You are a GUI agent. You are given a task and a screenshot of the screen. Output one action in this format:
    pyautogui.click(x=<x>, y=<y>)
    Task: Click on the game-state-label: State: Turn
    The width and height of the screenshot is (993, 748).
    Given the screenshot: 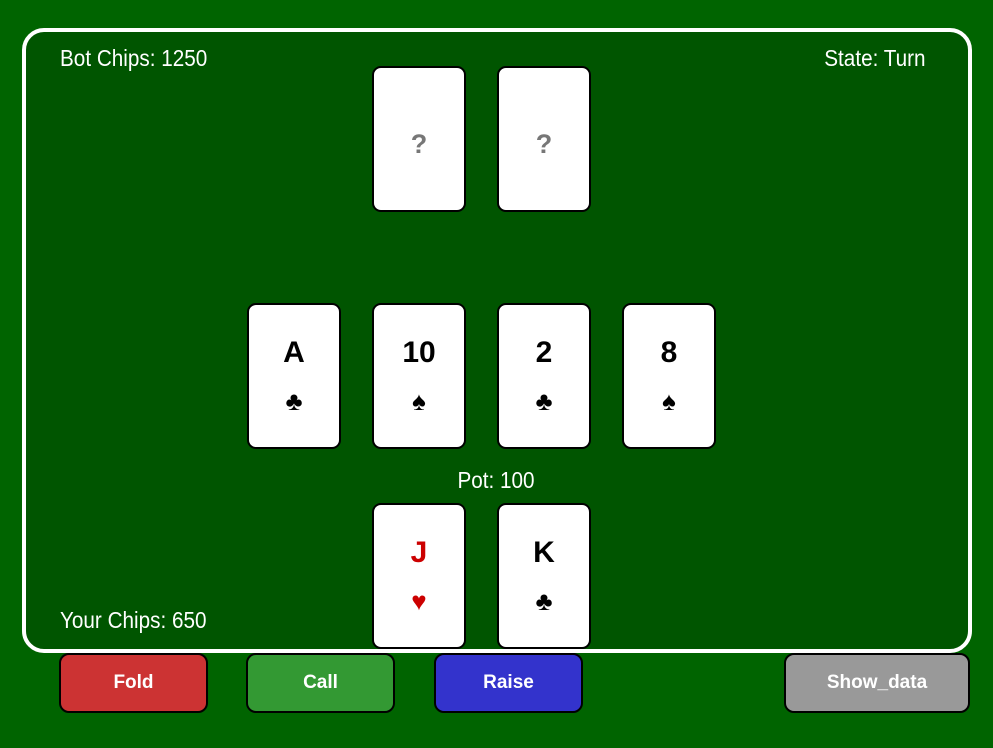 What is the action you would take?
    pyautogui.click(x=875, y=58)
    